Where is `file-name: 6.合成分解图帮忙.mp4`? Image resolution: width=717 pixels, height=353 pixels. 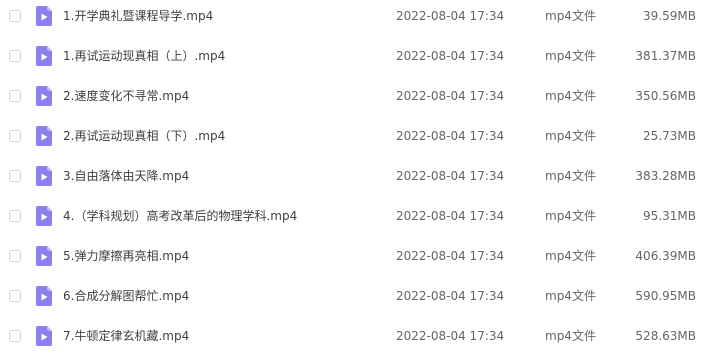
file-name: 6.合成分解图帮忙.mp4 is located at coordinates (126, 296).